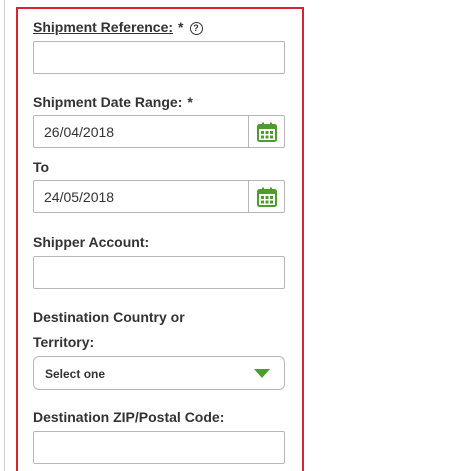  I want to click on shipment-date-range-label-text: Shipment Date Range:, so click(108, 102).